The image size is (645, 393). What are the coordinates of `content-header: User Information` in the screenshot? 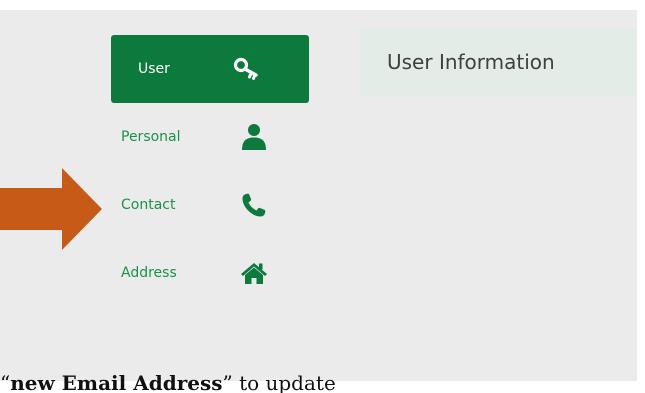 It's located at (498, 62).